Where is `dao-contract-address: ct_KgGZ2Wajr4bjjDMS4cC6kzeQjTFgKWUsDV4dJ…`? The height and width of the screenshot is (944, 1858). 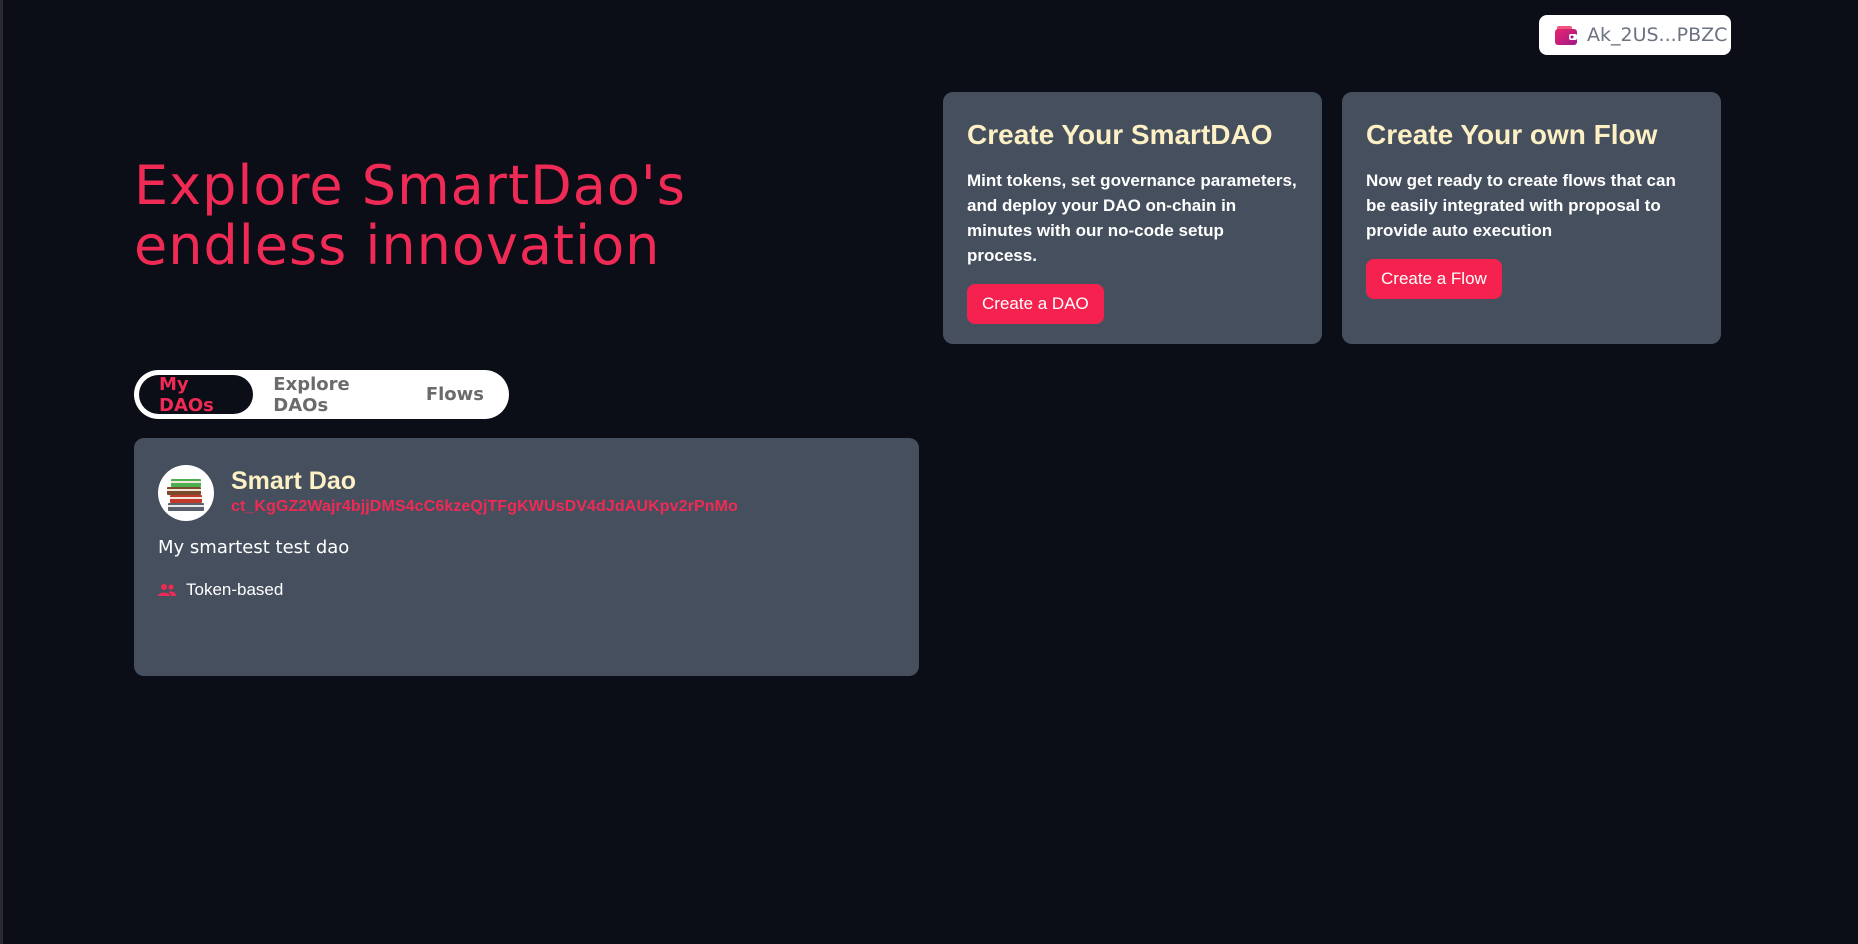
dao-contract-address: ct_KgGZ2Wajr4bjjDMS4cC6kzeQjTFgKWUsDV4dJ… is located at coordinates (484, 506).